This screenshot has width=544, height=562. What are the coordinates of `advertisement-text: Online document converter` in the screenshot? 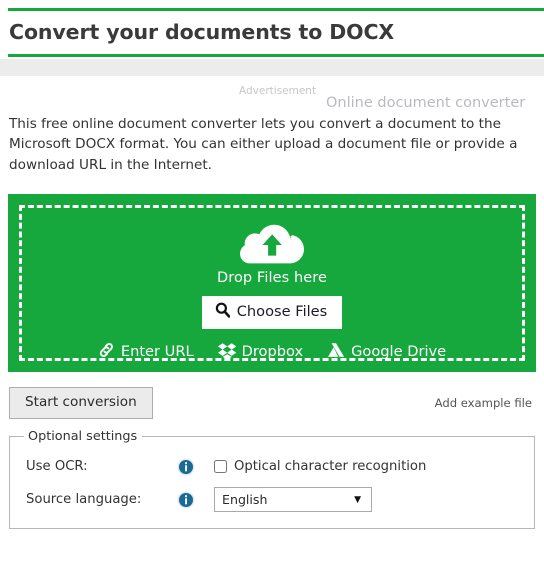 It's located at (426, 102).